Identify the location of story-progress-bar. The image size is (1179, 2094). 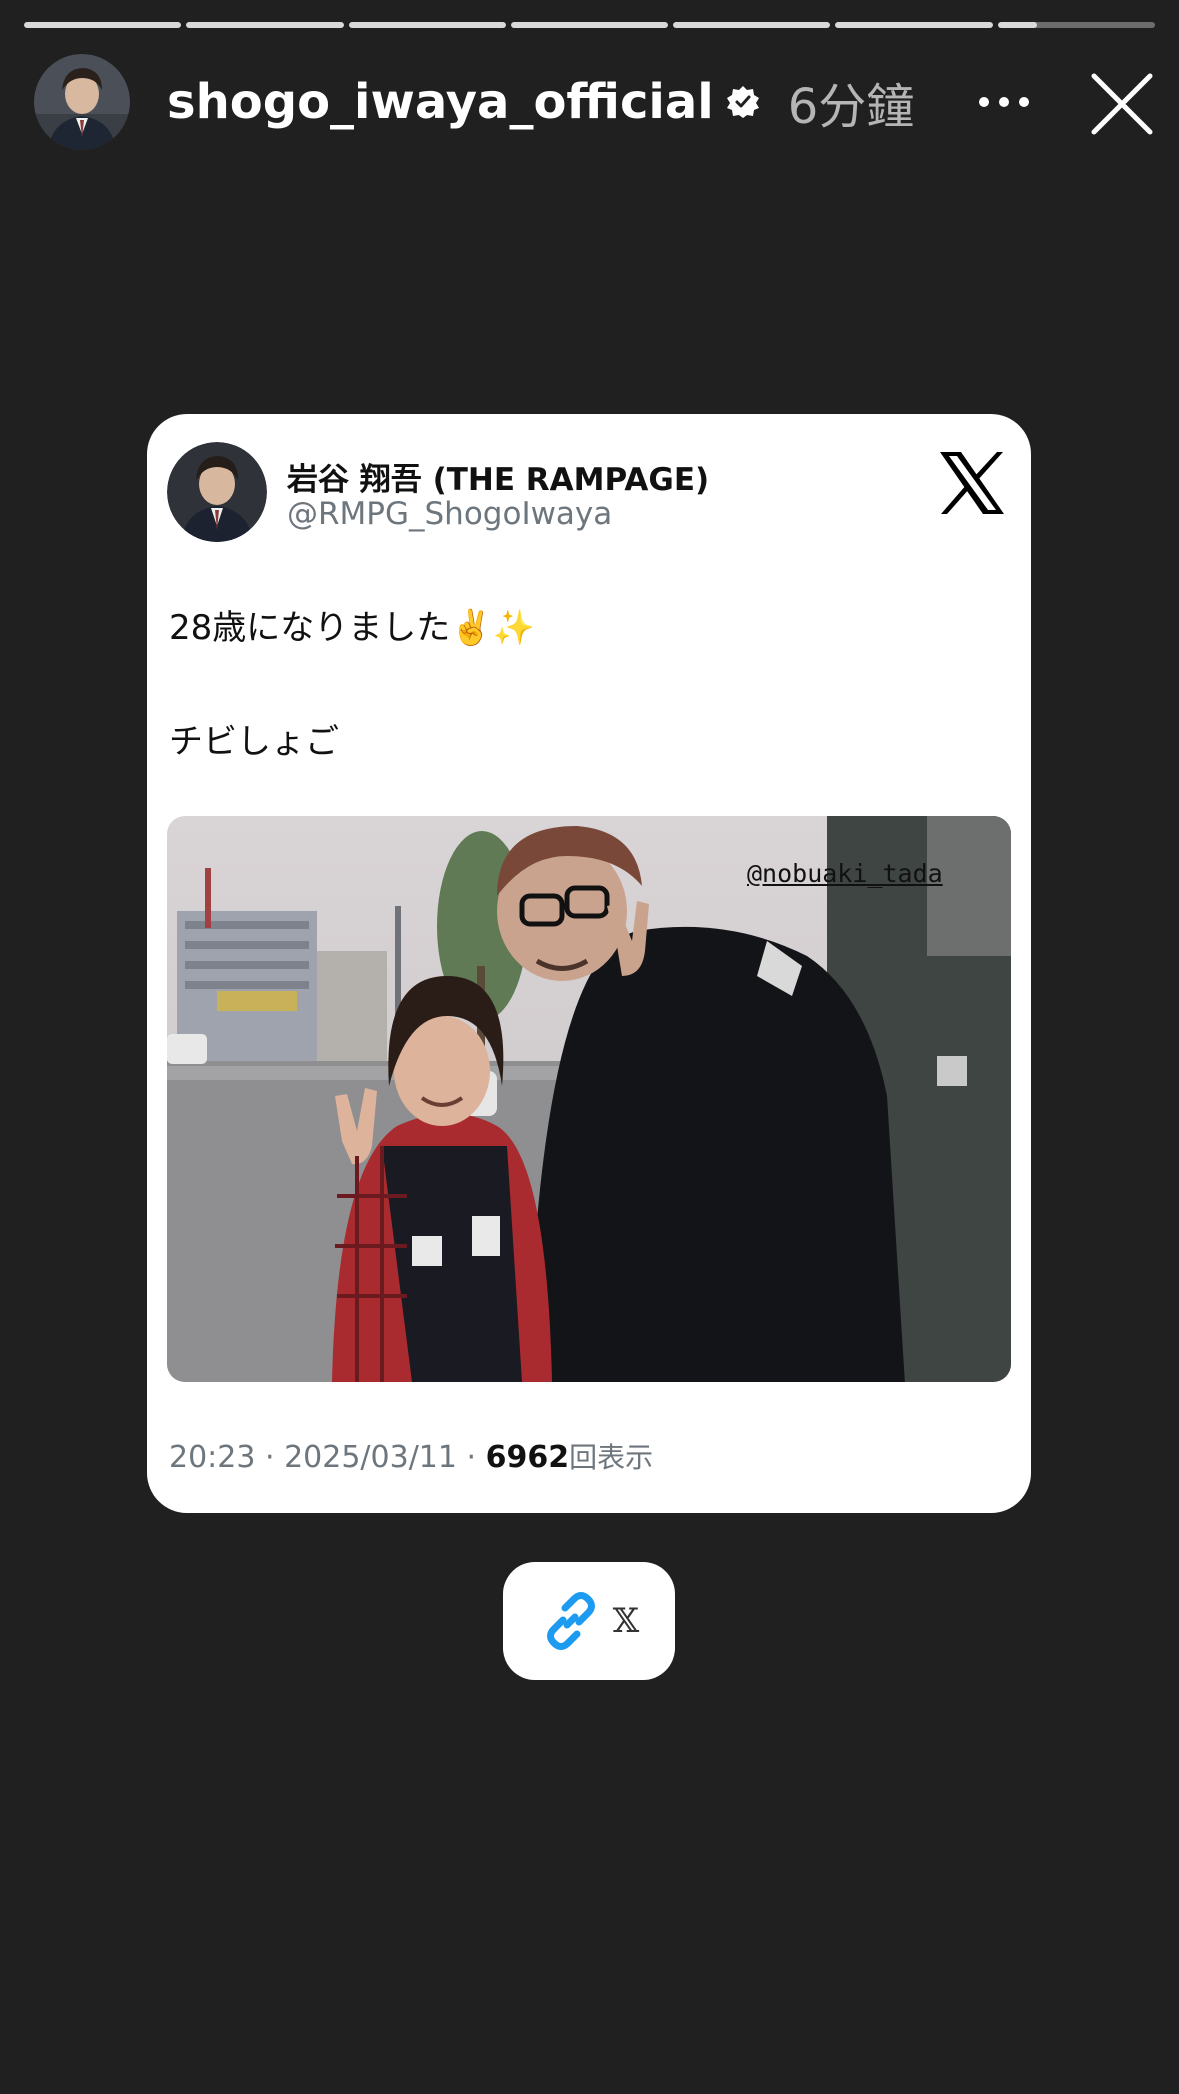
(589, 25).